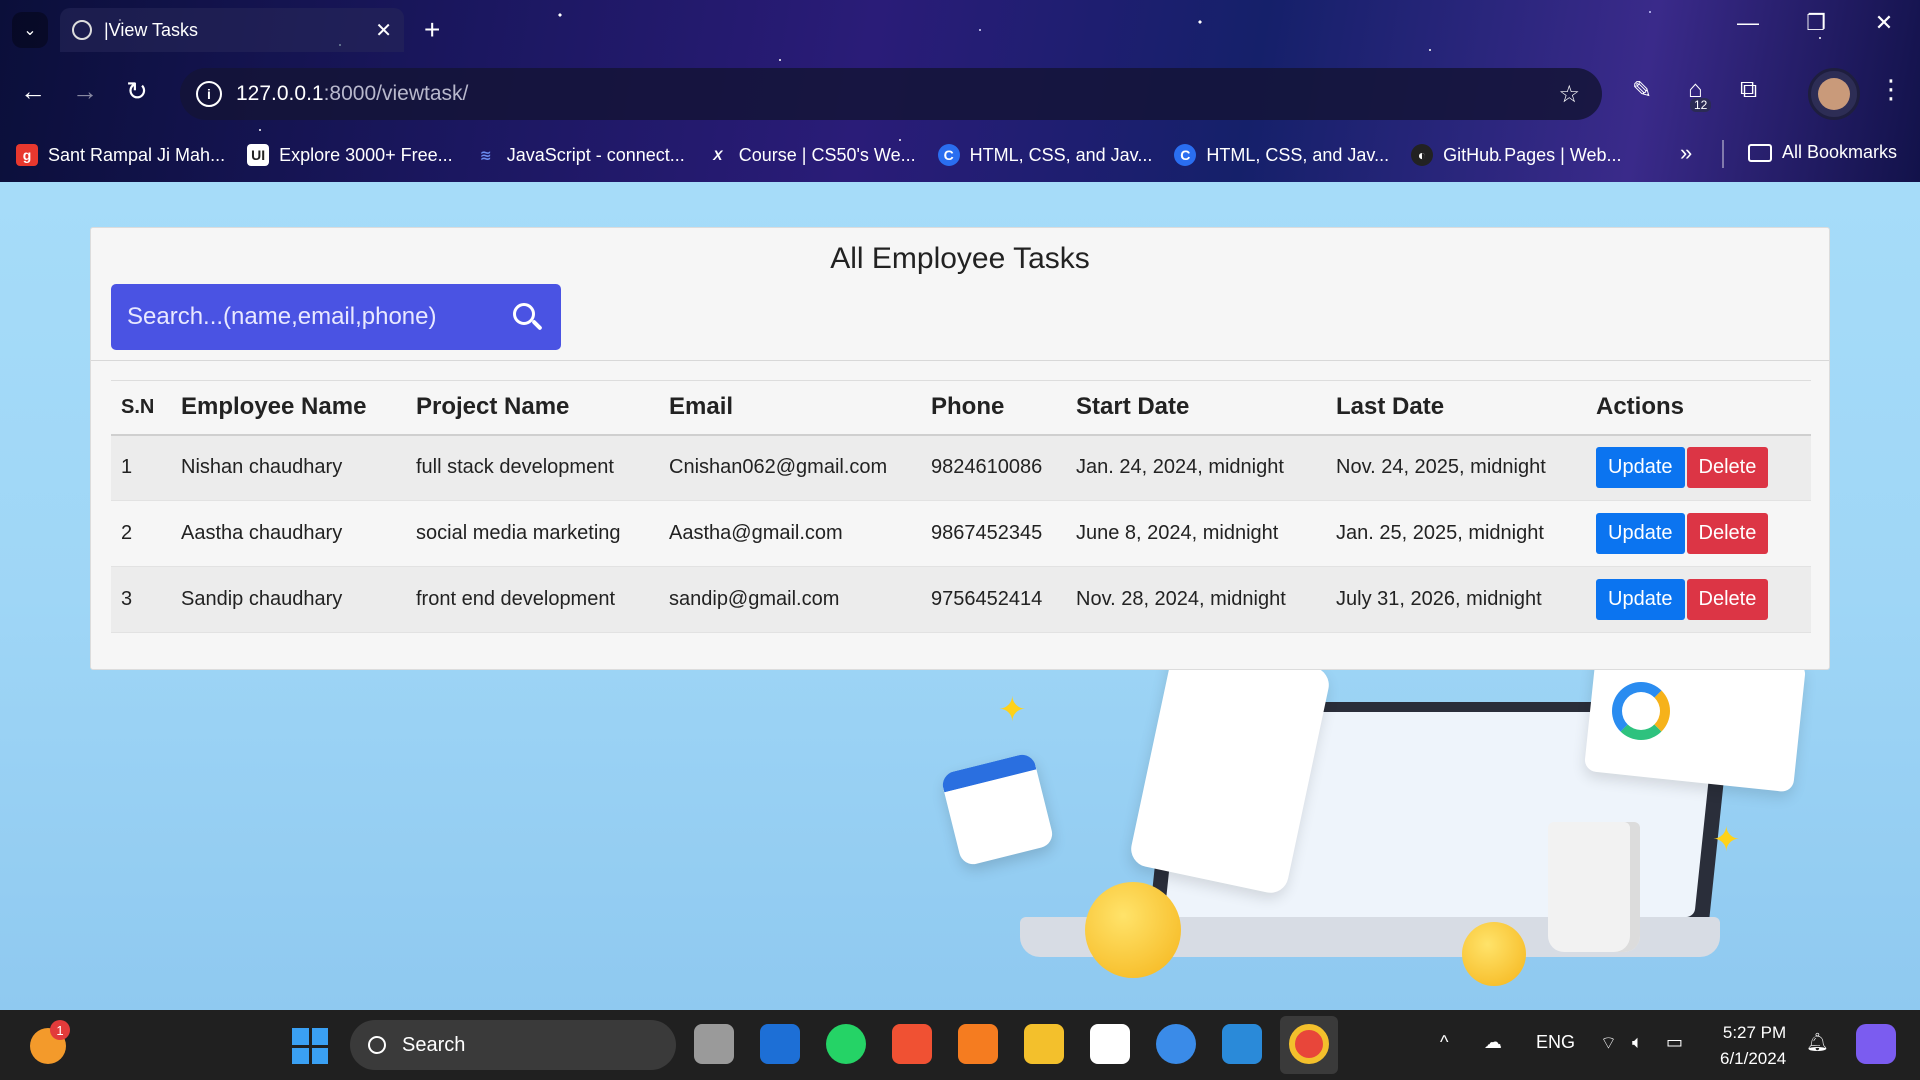 The height and width of the screenshot is (1080, 1920). I want to click on notifications-bell-icon: 🔔︎, so click(1817, 1042).